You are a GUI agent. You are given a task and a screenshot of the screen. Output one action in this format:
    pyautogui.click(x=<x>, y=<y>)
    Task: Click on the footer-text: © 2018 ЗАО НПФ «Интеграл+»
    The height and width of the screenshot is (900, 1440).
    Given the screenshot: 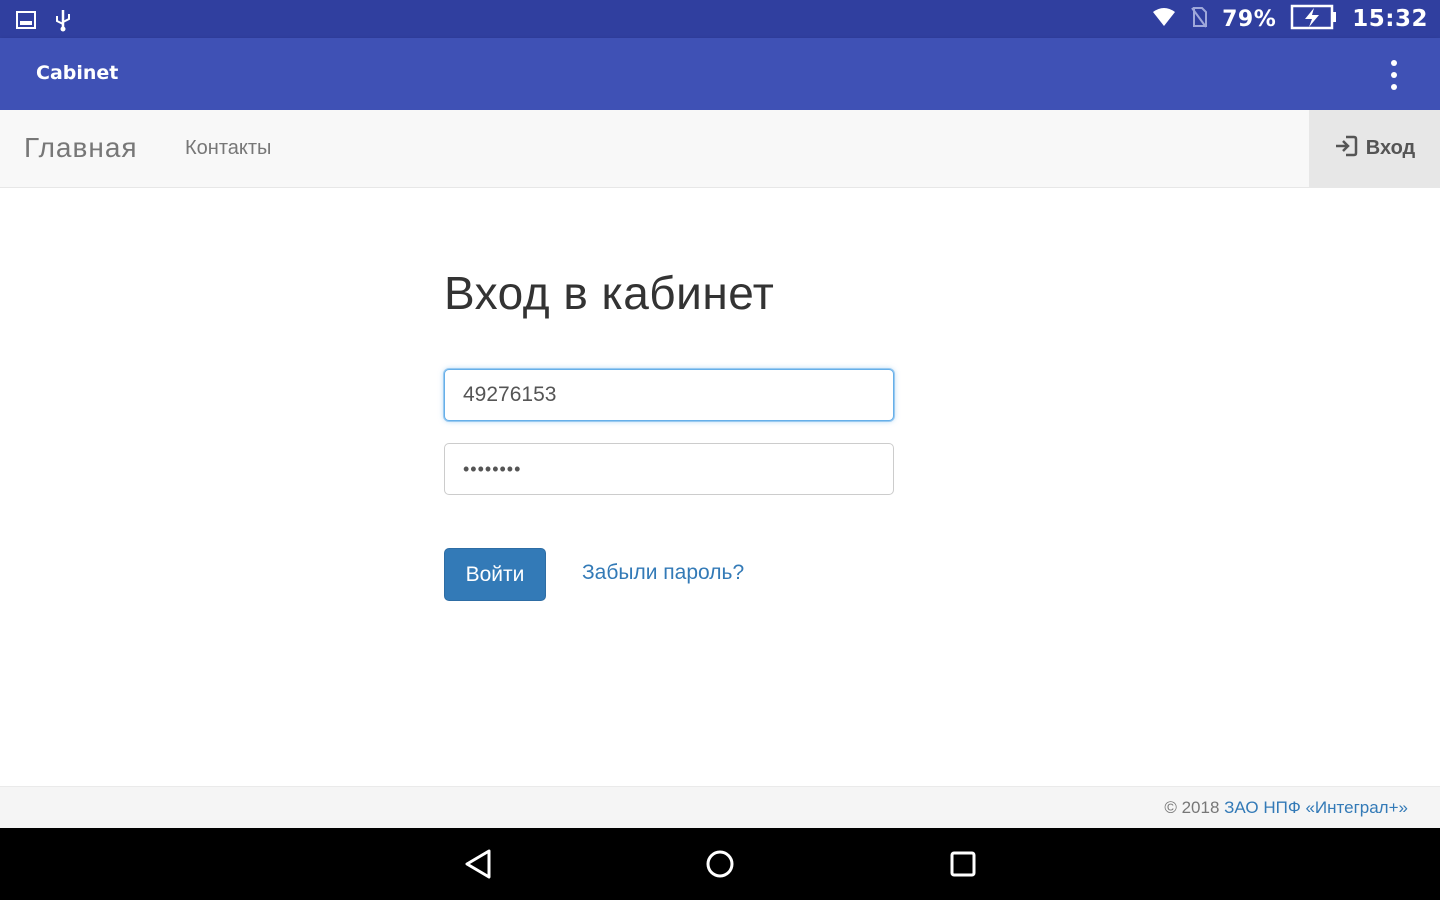 What is the action you would take?
    pyautogui.click(x=1286, y=808)
    